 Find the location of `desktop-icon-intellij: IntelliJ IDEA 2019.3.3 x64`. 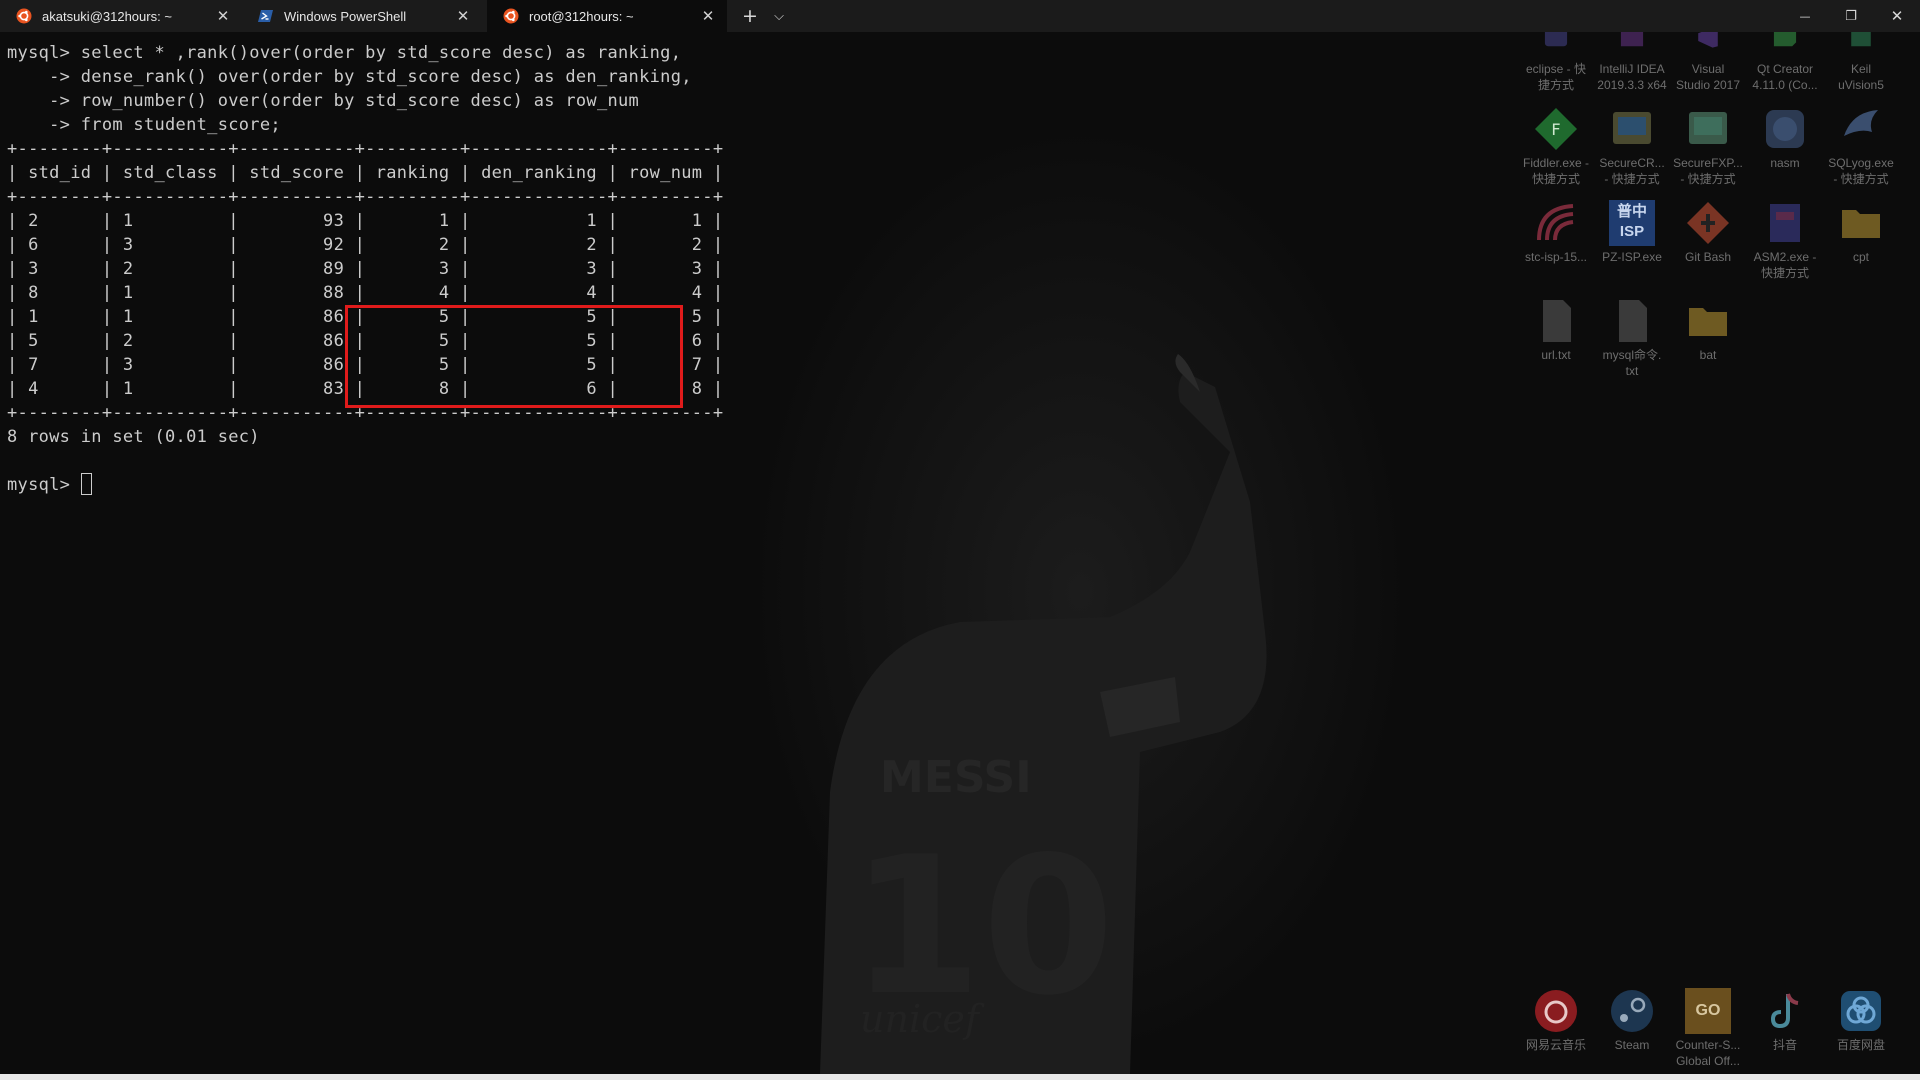

desktop-icon-intellij: IntelliJ IDEA 2019.3.3 x64 is located at coordinates (1632, 62).